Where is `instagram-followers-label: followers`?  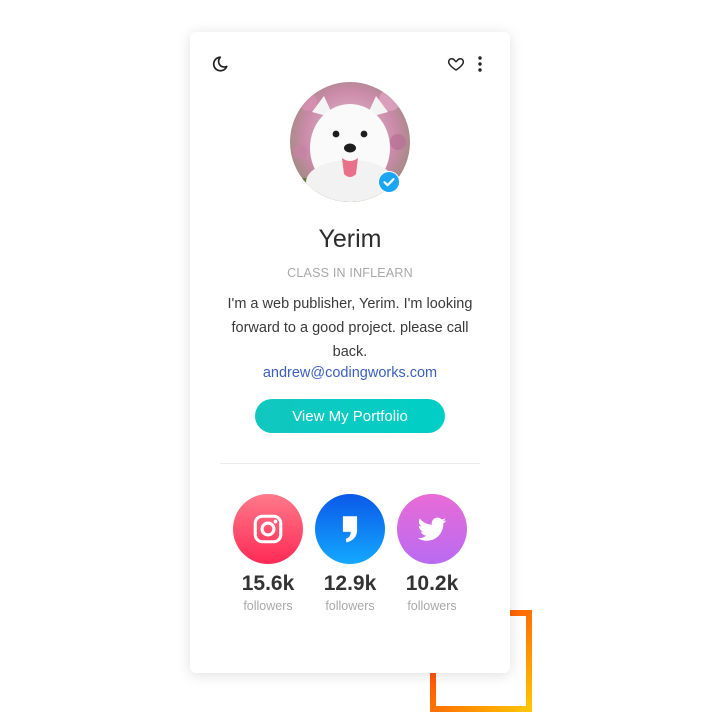 instagram-followers-label: followers is located at coordinates (268, 606).